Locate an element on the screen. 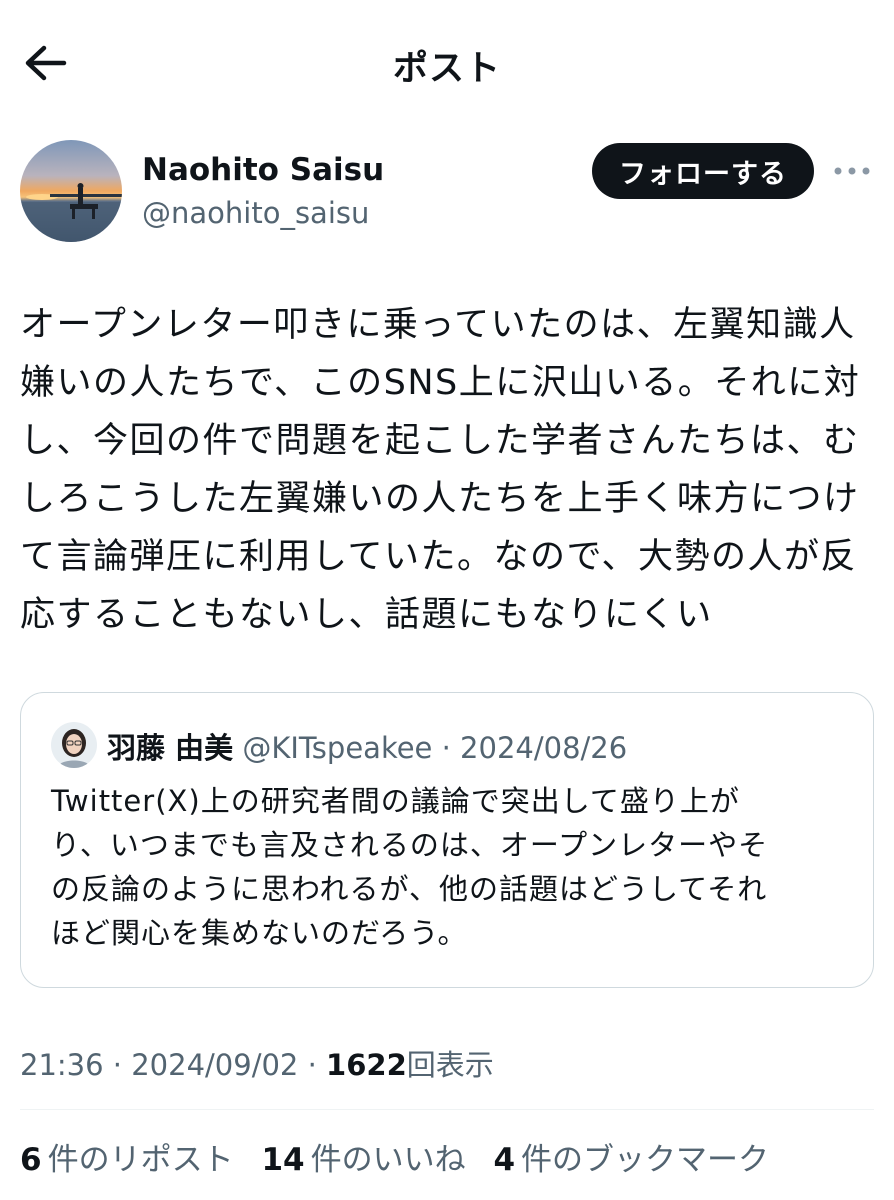 This screenshot has width=894, height=1200. author-name: Naohito Saisu is located at coordinates (263, 170).